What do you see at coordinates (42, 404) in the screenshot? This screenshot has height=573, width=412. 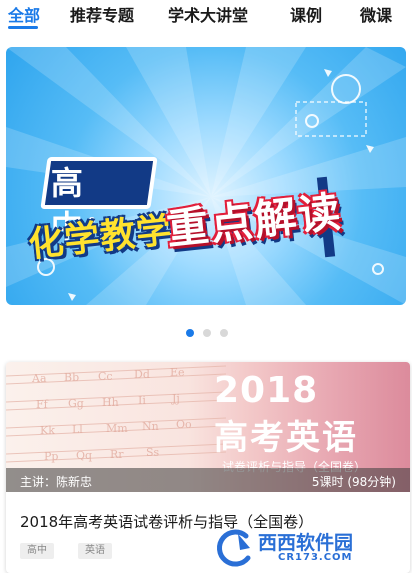 I see `svg-text: Ff` at bounding box center [42, 404].